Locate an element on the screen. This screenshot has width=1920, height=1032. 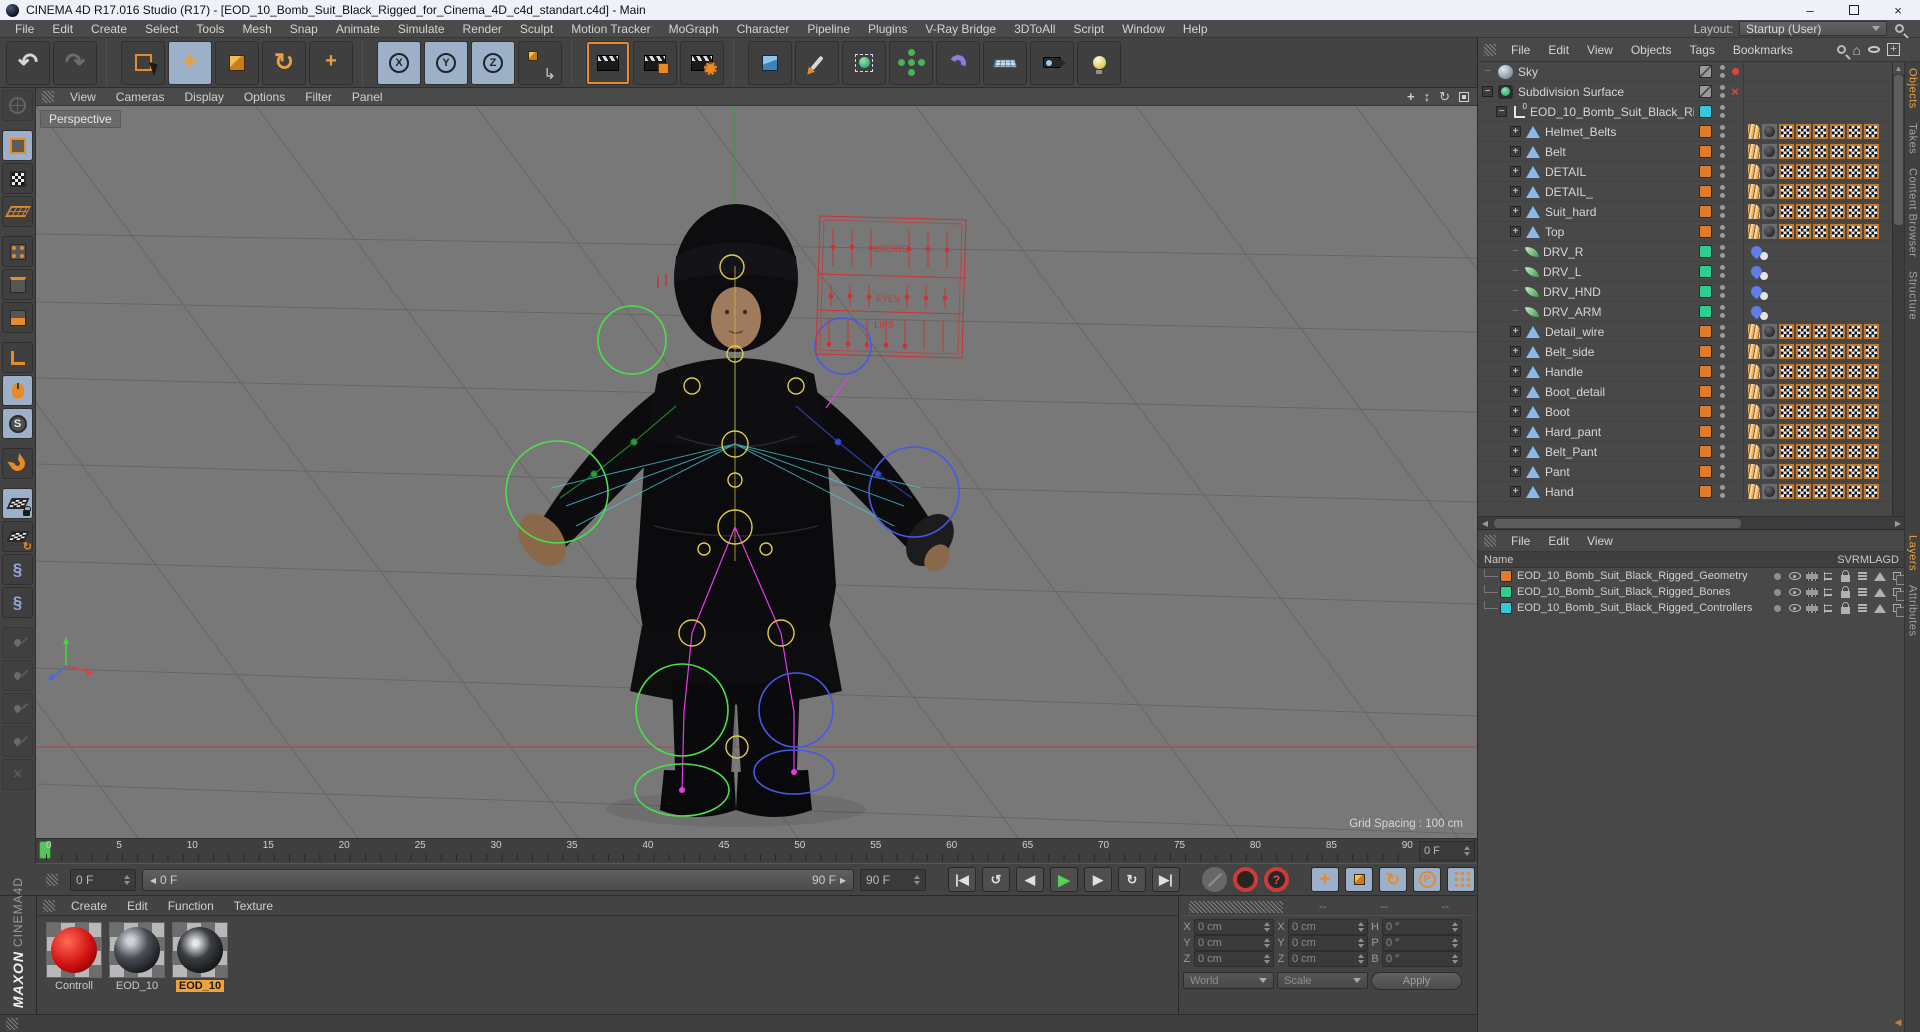
material-menu-item: Create is located at coordinates (89, 906).